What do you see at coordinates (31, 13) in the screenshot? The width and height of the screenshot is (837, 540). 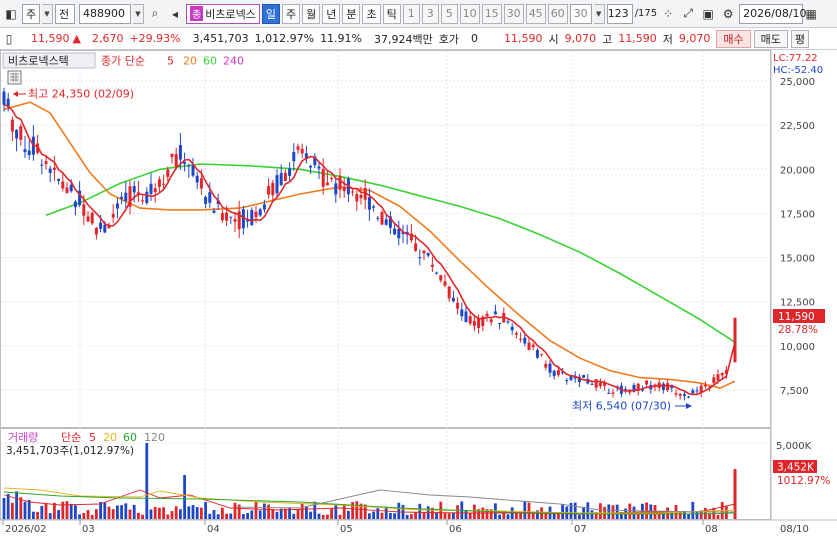 I see `market-select: 주` at bounding box center [31, 13].